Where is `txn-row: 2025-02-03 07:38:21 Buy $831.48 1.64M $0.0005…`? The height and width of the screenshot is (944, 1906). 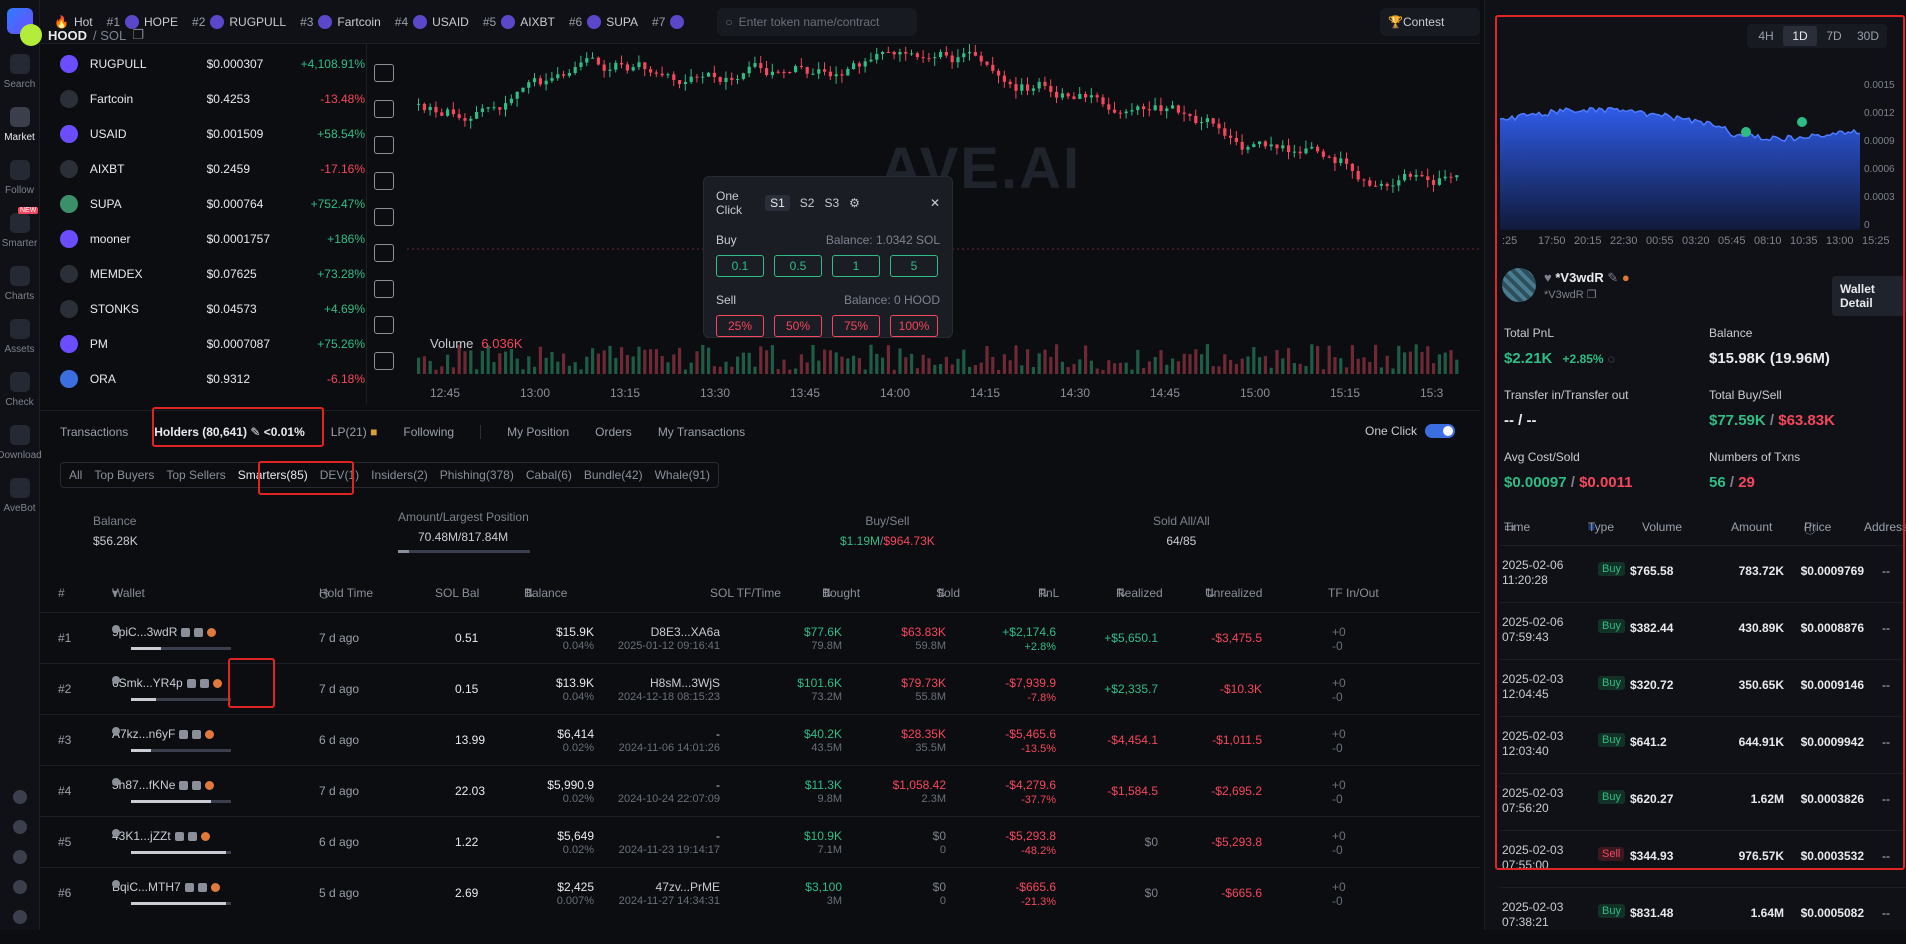 txn-row: 2025-02-03 07:38:21 Buy $831.48 1.64M $0.0005… is located at coordinates (1703, 915).